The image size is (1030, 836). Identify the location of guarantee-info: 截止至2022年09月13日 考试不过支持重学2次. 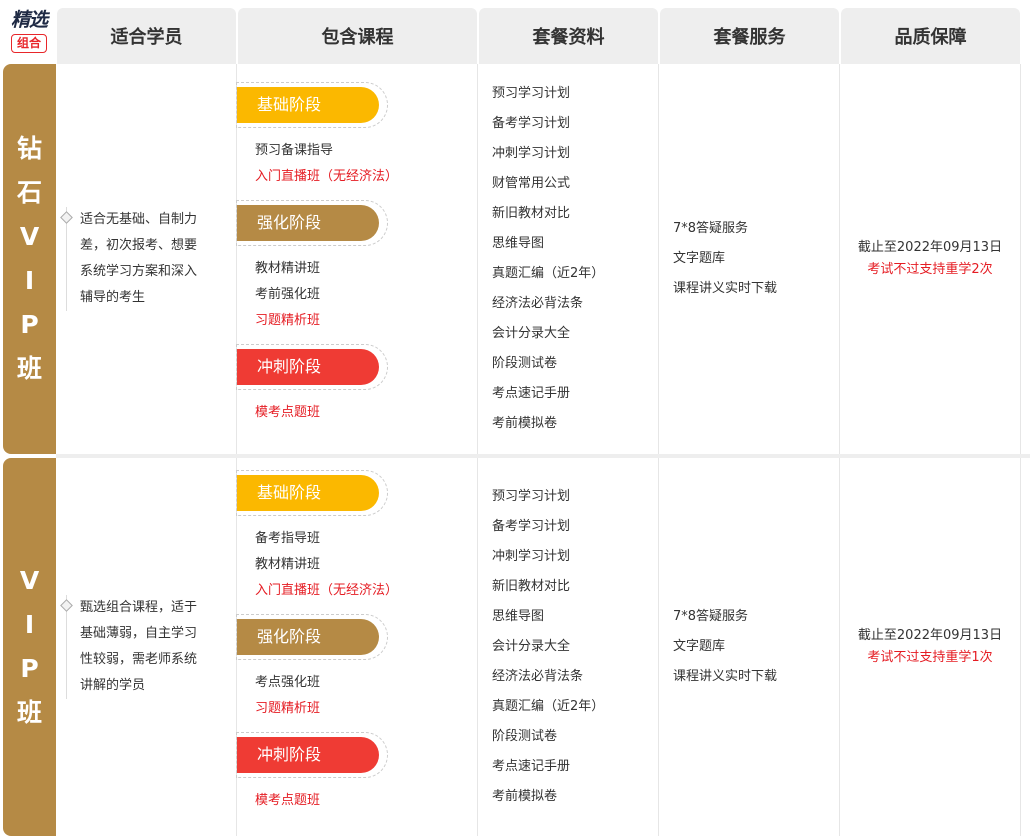
(930, 259).